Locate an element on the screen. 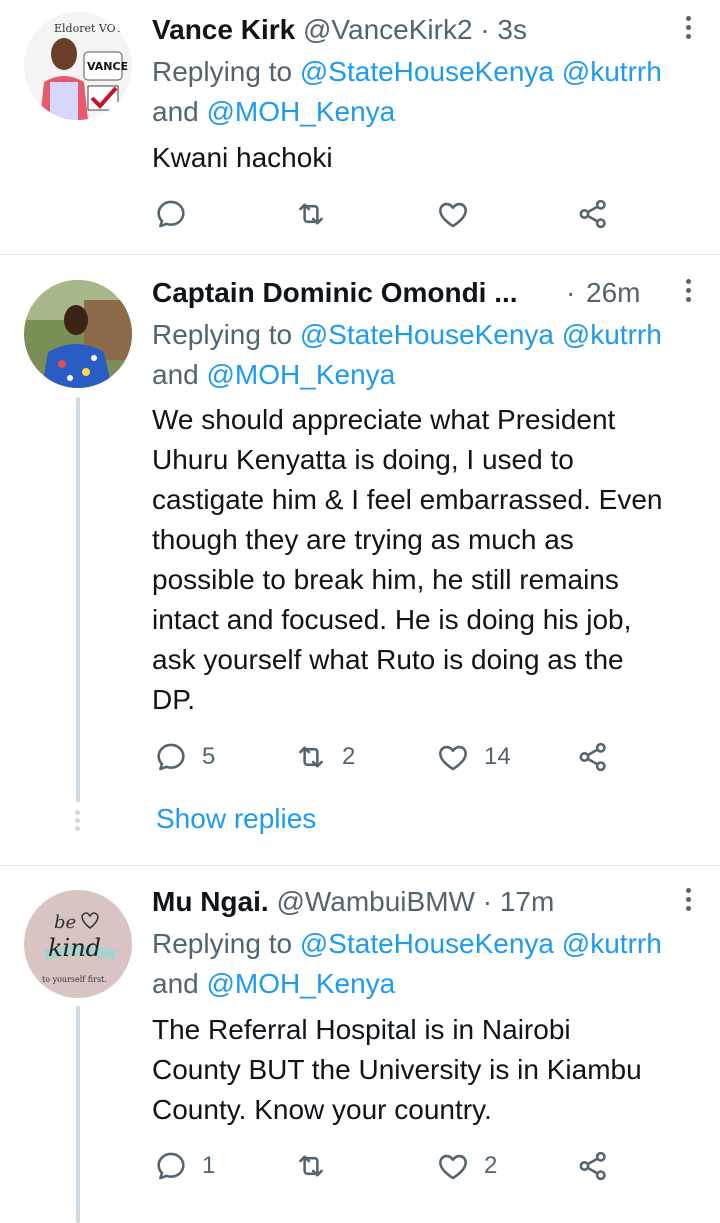 The image size is (720, 1223). tweet-text-line: DP. is located at coordinates (174, 699).